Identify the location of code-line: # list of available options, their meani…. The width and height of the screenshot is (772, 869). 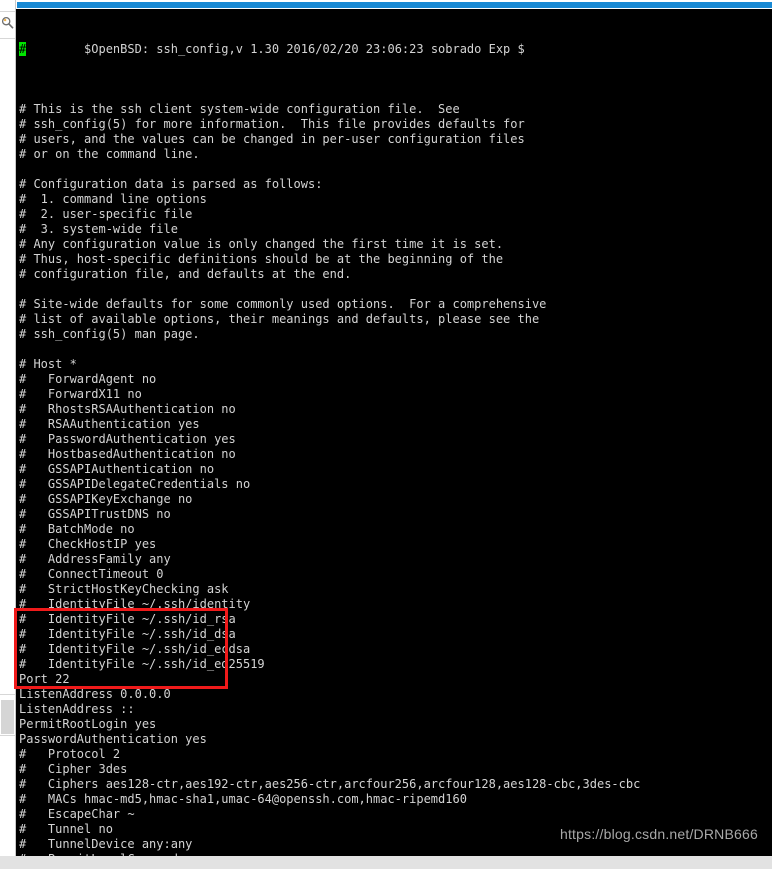
(279, 319).